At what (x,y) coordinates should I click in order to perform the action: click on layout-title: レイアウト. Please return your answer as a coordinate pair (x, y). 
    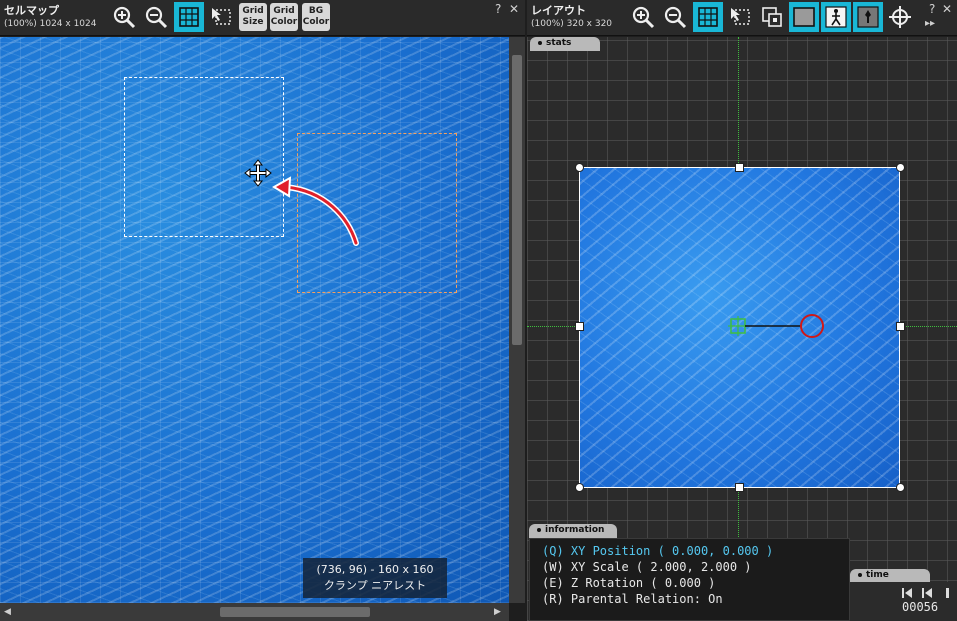
    Looking at the image, I should click on (558, 10).